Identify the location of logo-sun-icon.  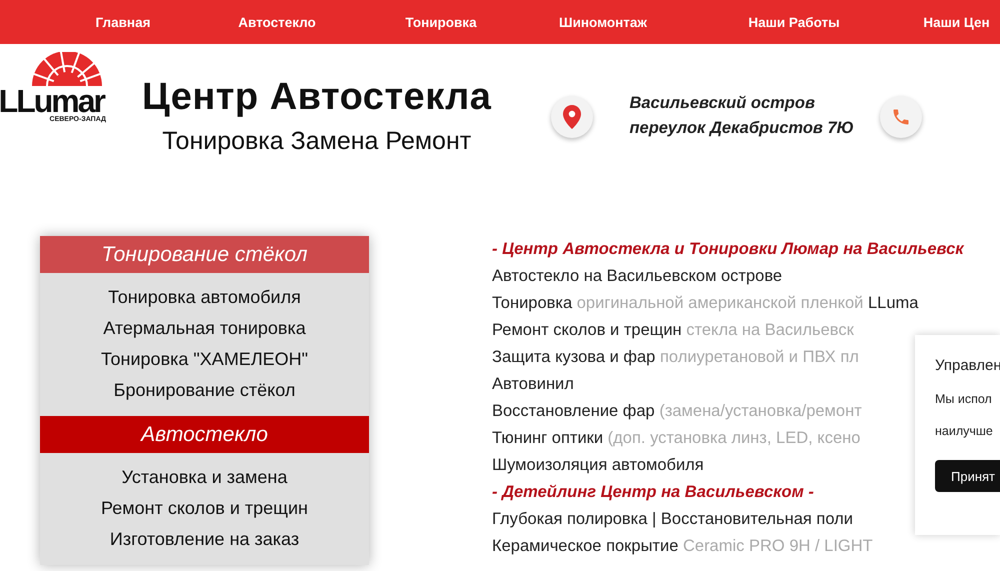
(67, 69).